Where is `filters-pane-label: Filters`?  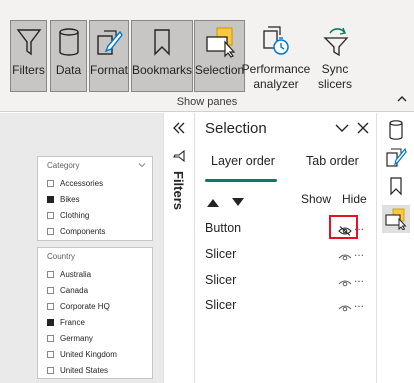 filters-pane-label: Filters is located at coordinates (178, 190).